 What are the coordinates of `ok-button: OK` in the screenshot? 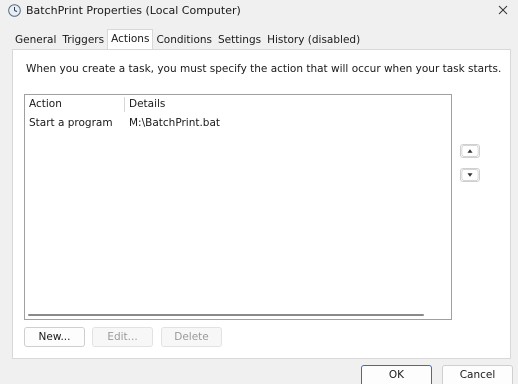 It's located at (396, 374).